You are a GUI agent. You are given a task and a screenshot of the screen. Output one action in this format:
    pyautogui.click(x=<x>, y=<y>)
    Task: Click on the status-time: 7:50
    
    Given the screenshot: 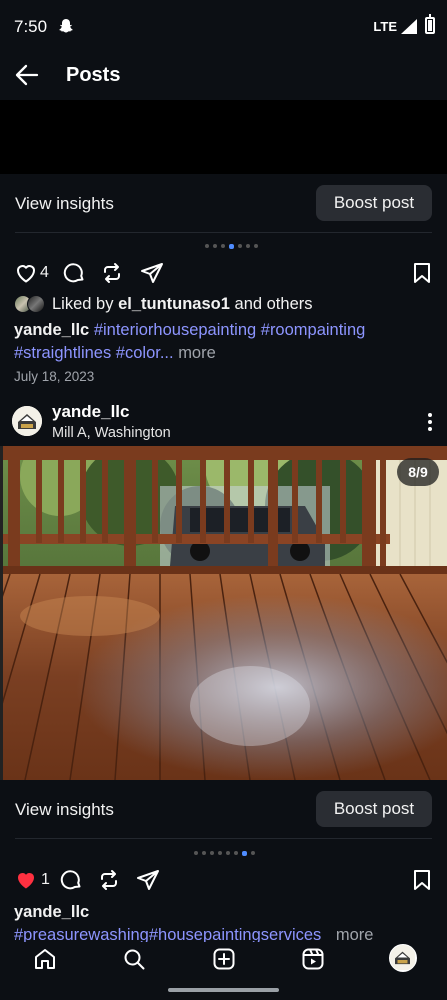 What is the action you would take?
    pyautogui.click(x=31, y=26)
    